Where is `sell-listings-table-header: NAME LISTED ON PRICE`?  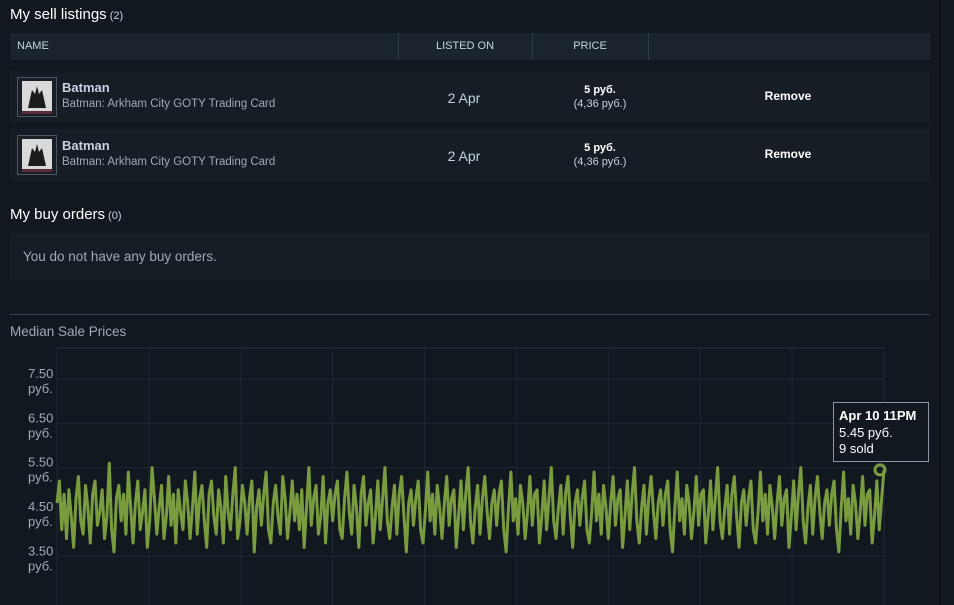 sell-listings-table-header: NAME LISTED ON PRICE is located at coordinates (470, 46).